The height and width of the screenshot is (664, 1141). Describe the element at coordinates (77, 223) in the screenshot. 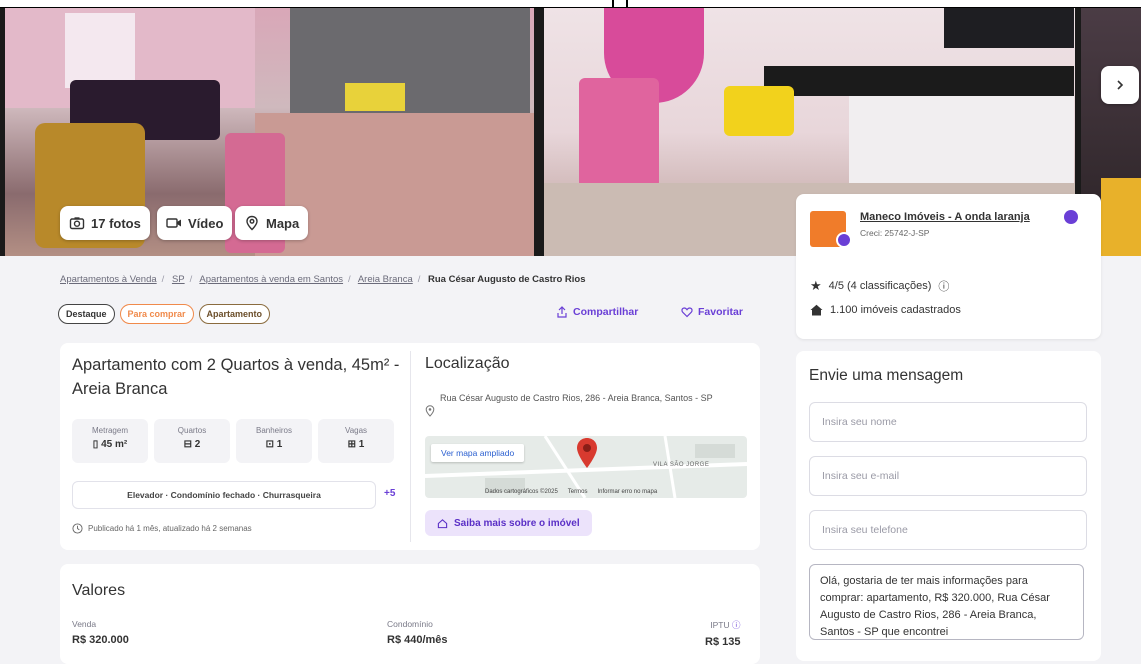

I see `camera-icon` at that location.